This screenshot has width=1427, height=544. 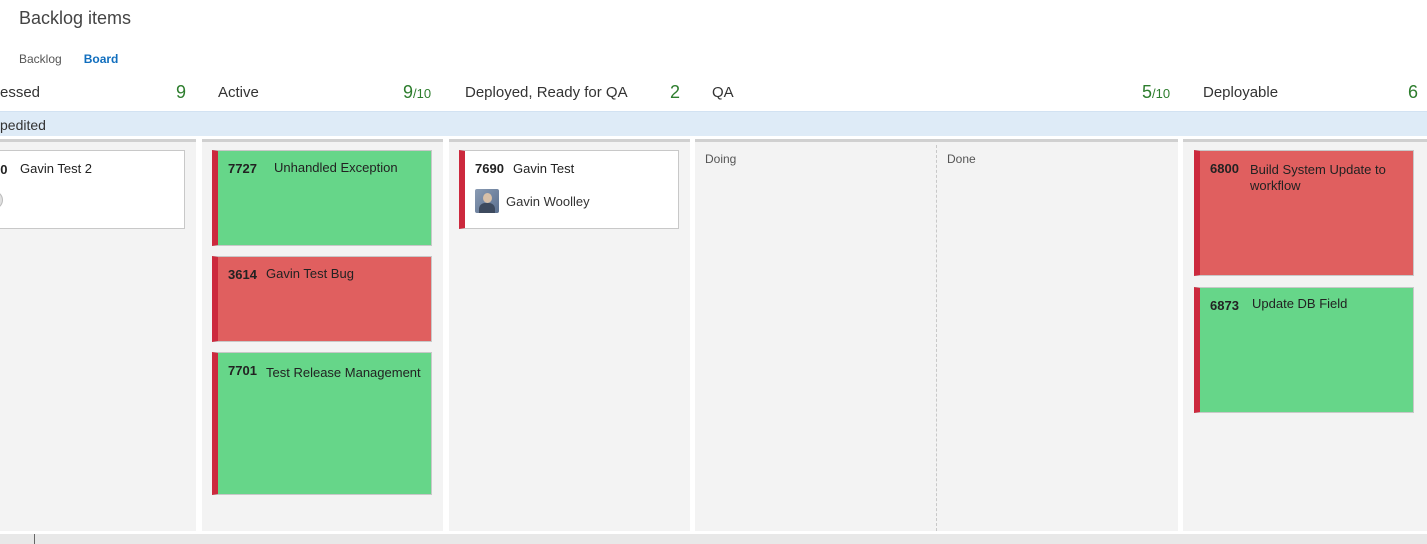 I want to click on card-id: 3614, so click(x=242, y=274).